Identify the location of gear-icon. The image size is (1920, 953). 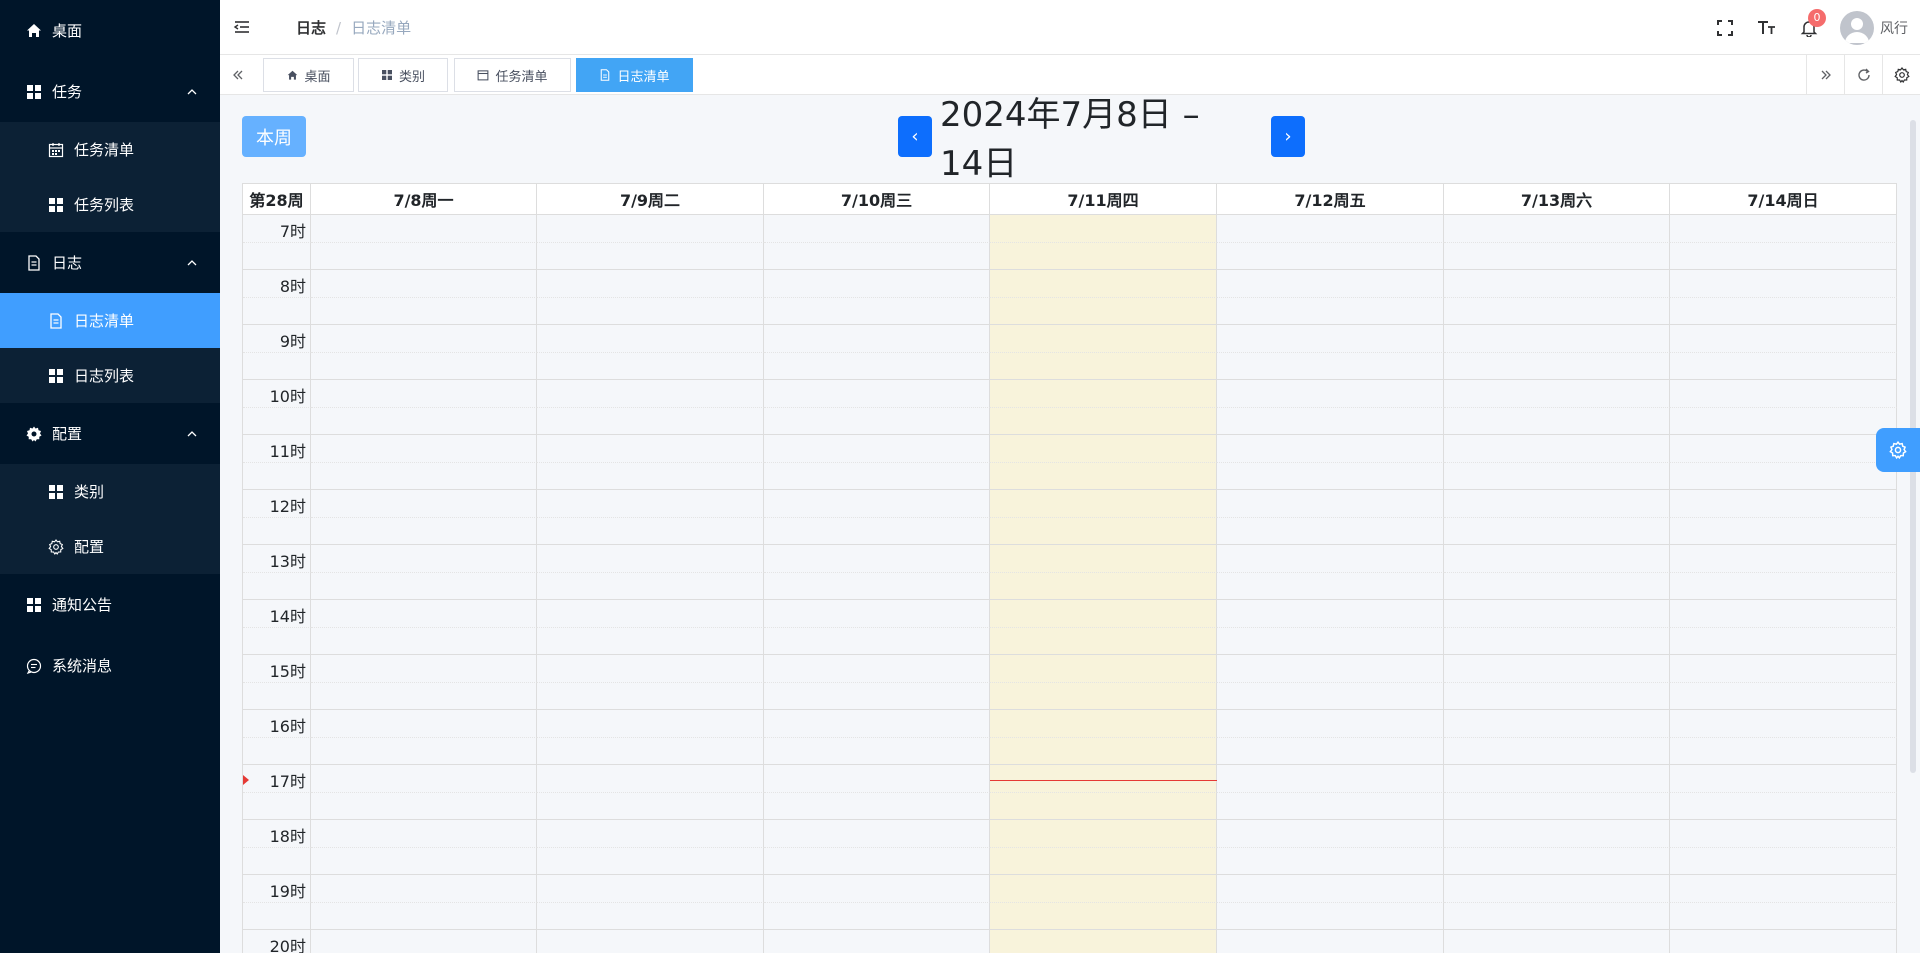
(1901, 75).